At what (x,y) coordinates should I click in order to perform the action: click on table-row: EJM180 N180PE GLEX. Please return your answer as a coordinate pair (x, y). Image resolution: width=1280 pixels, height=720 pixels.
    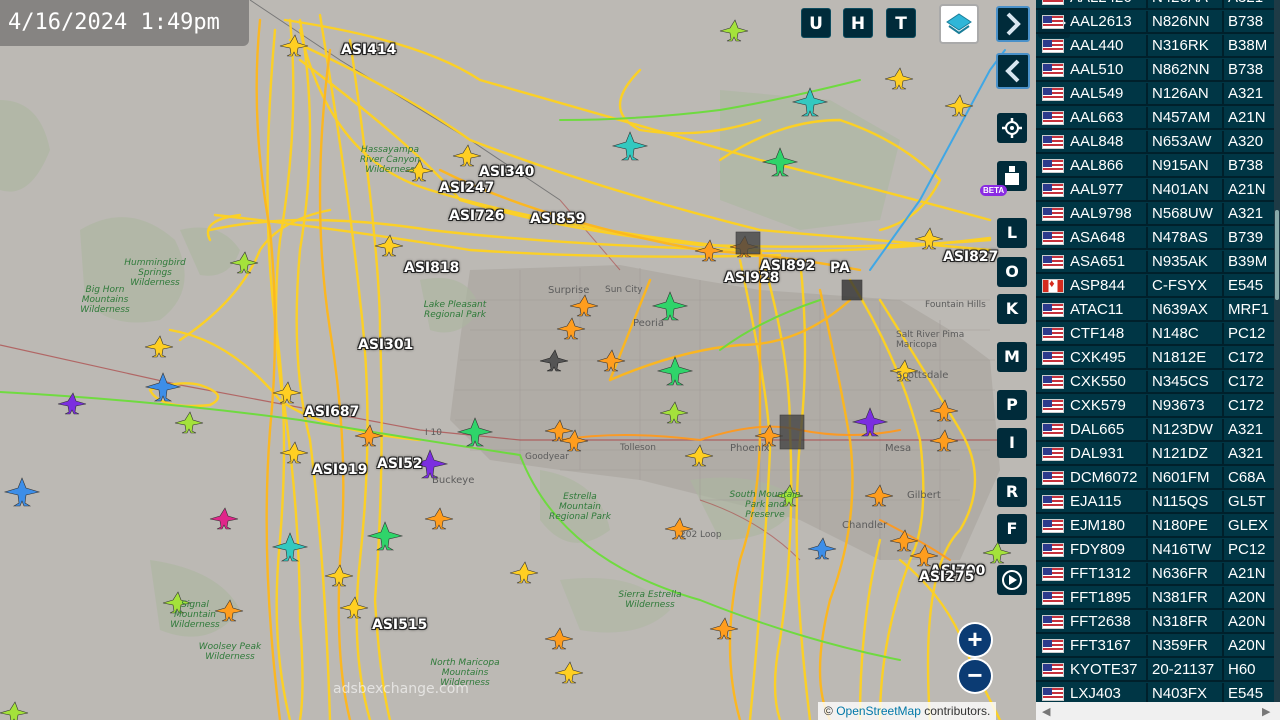
    Looking at the image, I should click on (1155, 526).